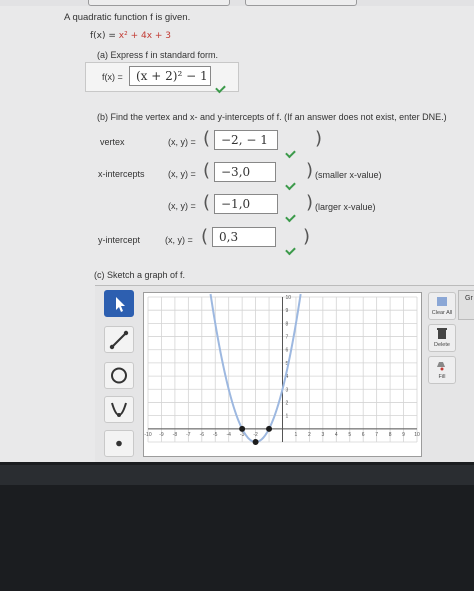 The image size is (474, 591). I want to click on vertex-answer-field: −2, − 1, so click(246, 140).